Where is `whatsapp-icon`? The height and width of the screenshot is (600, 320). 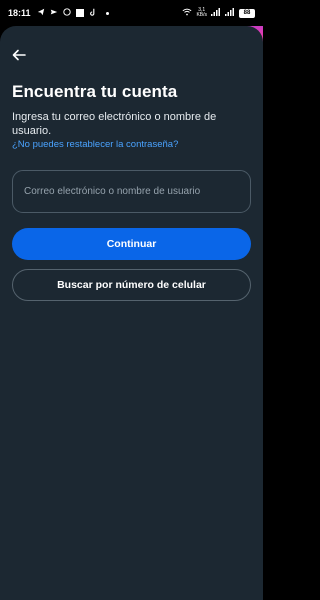 whatsapp-icon is located at coordinates (66, 13).